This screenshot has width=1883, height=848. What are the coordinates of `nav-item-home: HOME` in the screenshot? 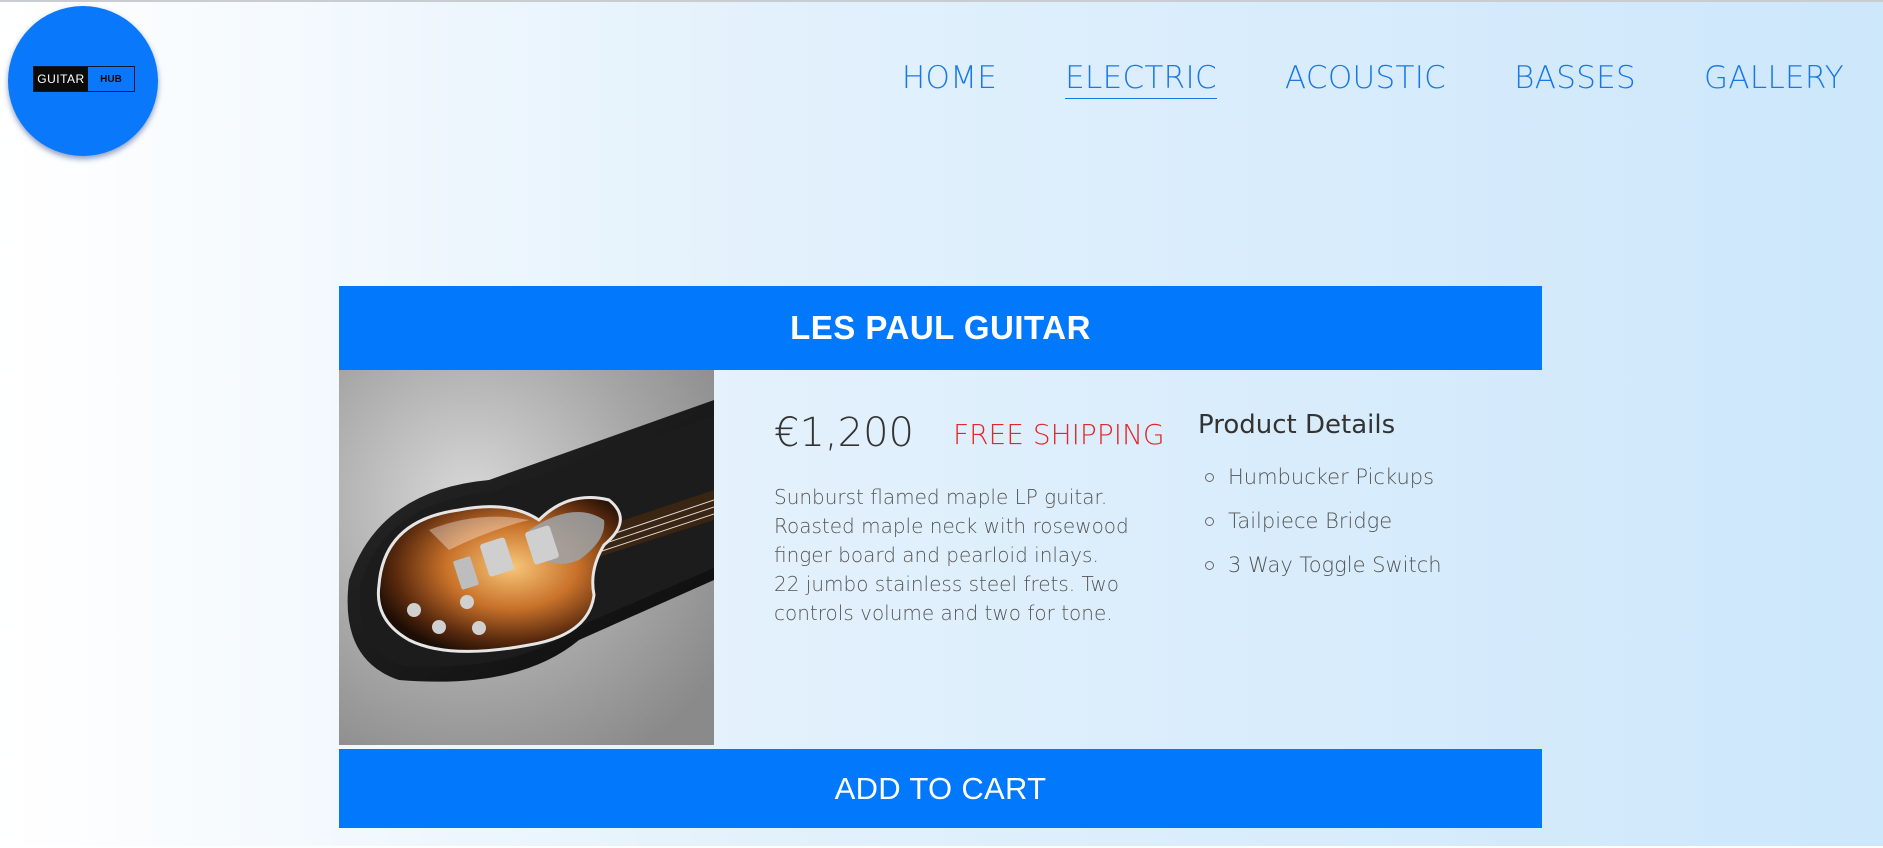 It's located at (949, 78).